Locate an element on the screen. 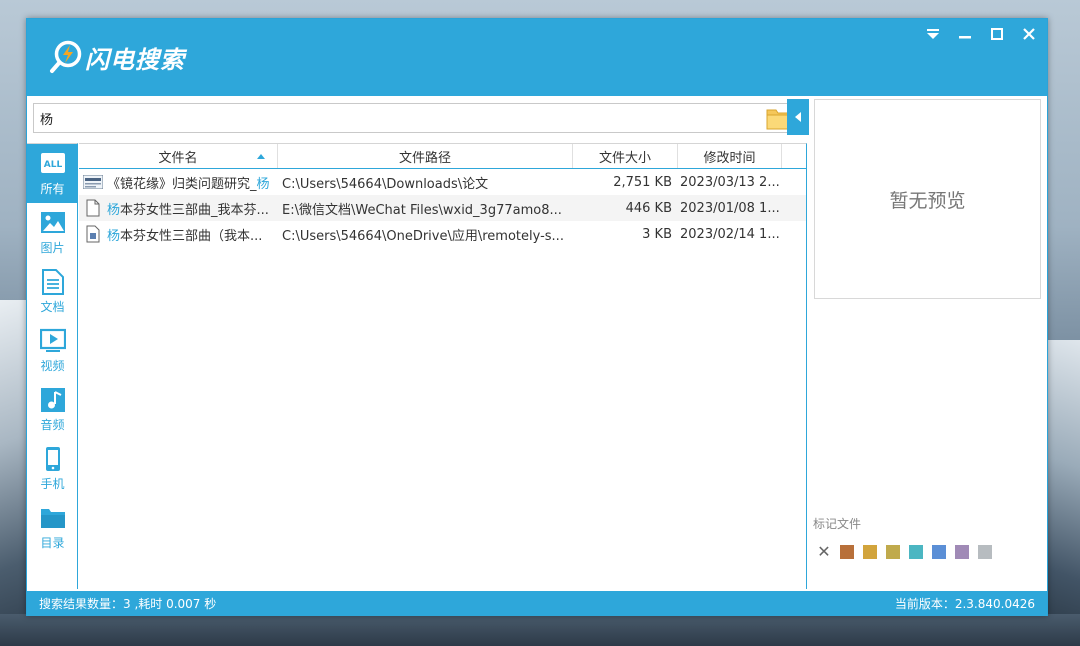 Image resolution: width=1080 pixels, height=646 pixels. column-header-path: 文件路径 is located at coordinates (425, 156).